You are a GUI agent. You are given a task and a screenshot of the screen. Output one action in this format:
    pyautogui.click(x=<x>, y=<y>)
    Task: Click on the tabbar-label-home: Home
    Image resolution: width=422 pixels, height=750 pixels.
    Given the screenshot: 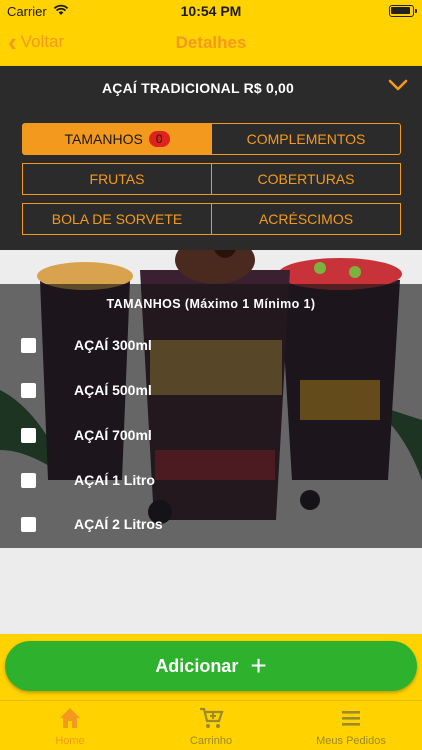 What is the action you would take?
    pyautogui.click(x=70, y=741)
    